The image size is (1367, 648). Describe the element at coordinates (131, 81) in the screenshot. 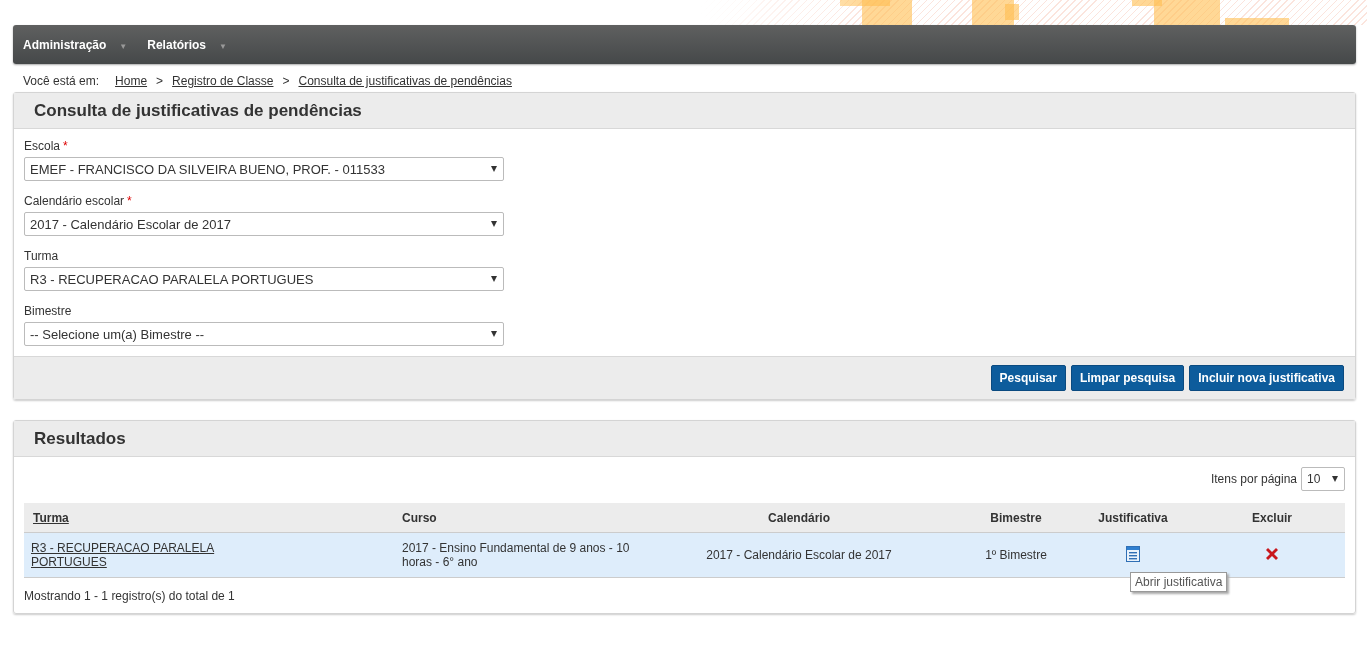

I see `breadcrumb-link: Home` at that location.